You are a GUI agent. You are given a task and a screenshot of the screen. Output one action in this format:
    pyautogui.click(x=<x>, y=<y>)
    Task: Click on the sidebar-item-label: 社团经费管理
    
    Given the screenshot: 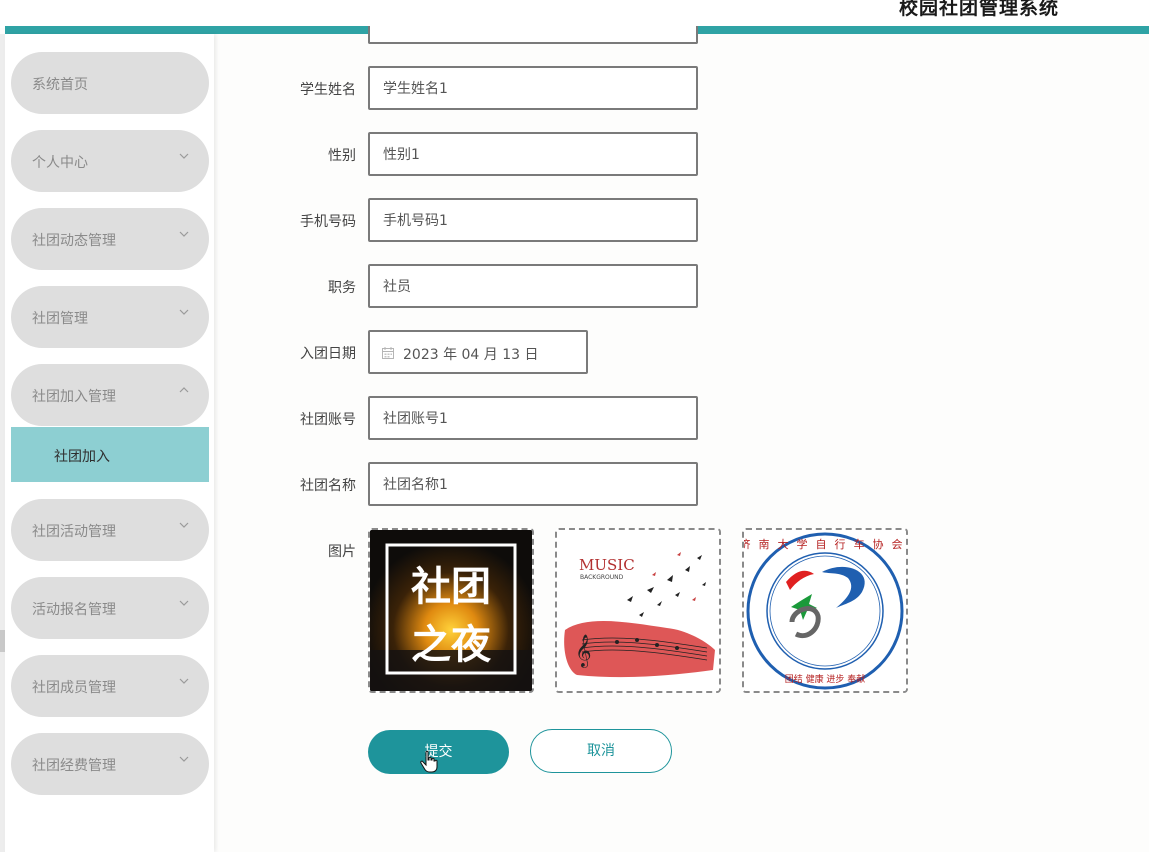 What is the action you would take?
    pyautogui.click(x=74, y=766)
    